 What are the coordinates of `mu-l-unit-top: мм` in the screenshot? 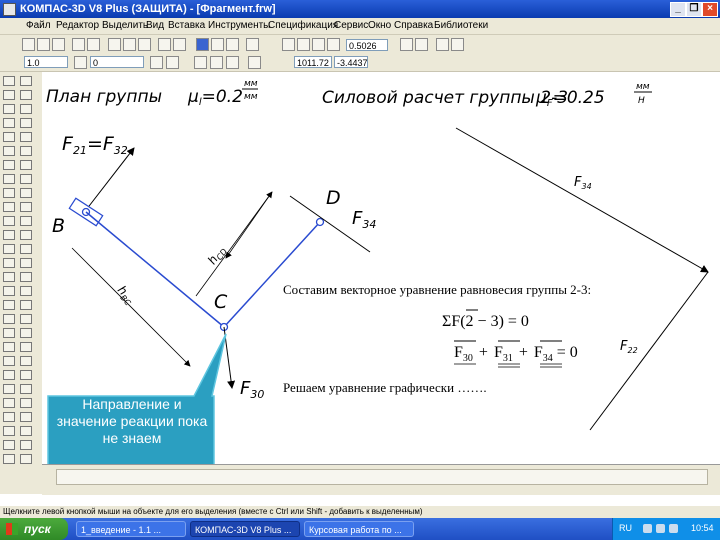 It's located at (251, 84).